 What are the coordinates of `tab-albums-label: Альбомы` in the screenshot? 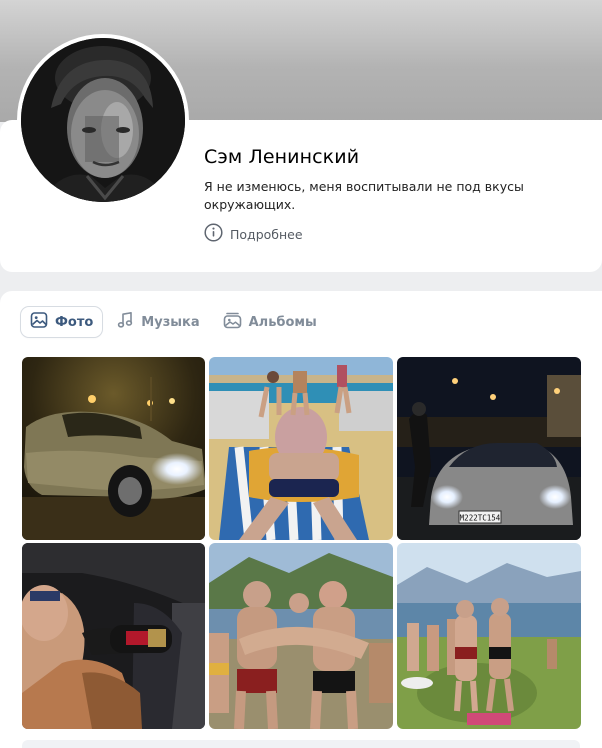 It's located at (282, 322).